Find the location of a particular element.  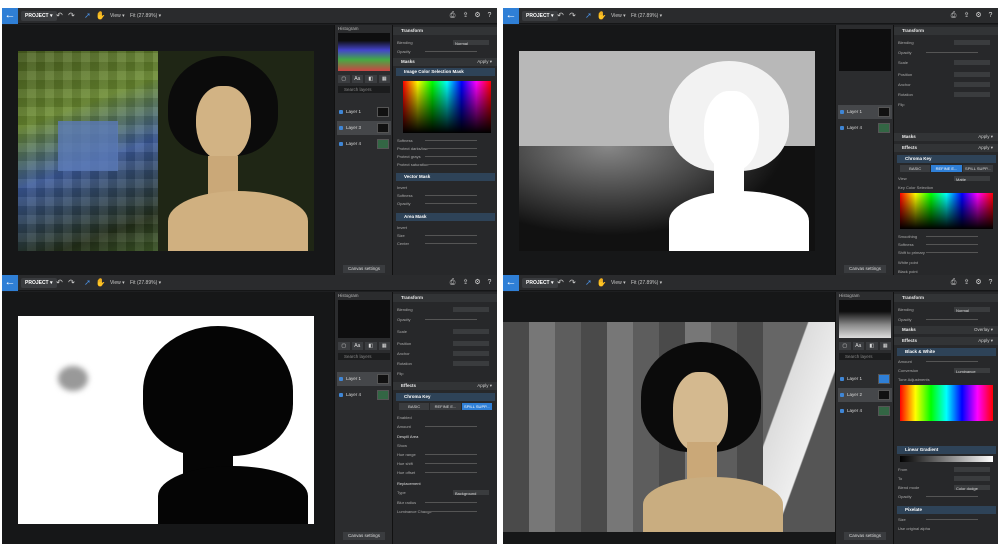

mask-title: Image Color Selection Mask is located at coordinates (445, 72).